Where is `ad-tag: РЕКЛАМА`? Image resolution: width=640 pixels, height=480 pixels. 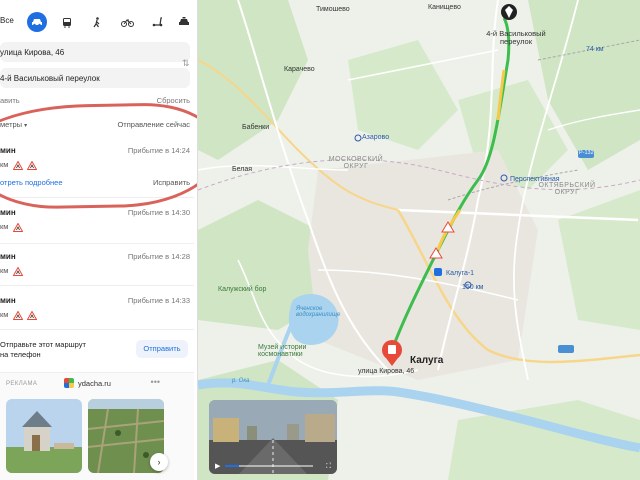 ad-tag: РЕКЛАМА is located at coordinates (22, 384).